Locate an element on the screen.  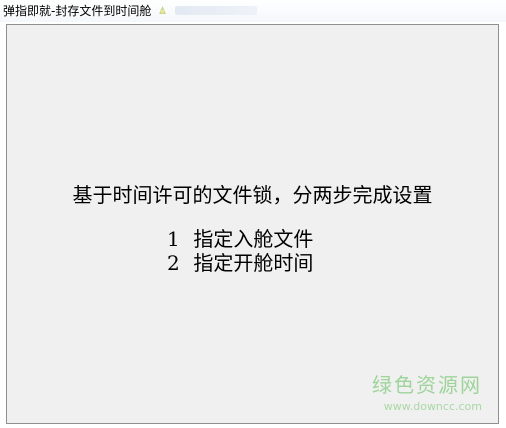
title-bar-blurred-text is located at coordinates (216, 10).